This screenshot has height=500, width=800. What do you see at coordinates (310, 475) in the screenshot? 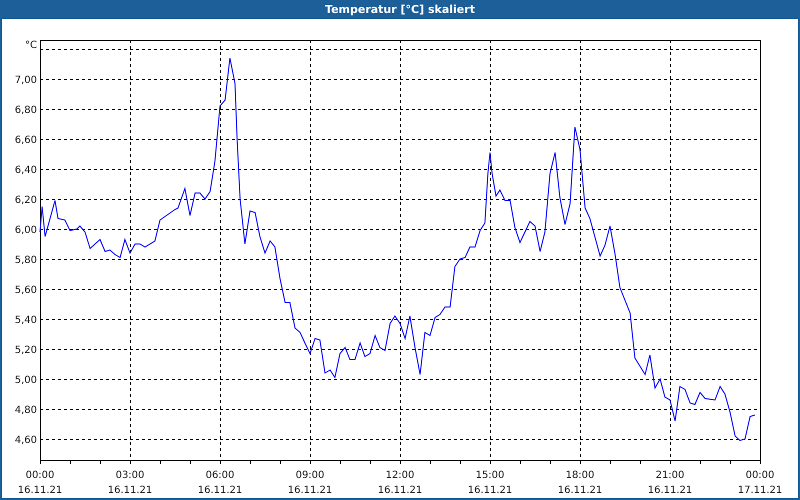
I see `x-axis-time-label: 09:00` at bounding box center [310, 475].